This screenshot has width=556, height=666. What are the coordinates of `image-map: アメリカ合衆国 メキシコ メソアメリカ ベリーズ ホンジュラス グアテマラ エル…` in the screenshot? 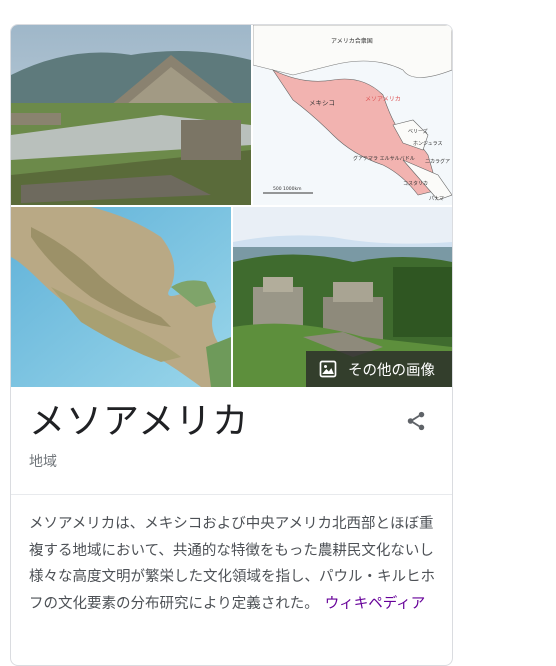 It's located at (352, 115).